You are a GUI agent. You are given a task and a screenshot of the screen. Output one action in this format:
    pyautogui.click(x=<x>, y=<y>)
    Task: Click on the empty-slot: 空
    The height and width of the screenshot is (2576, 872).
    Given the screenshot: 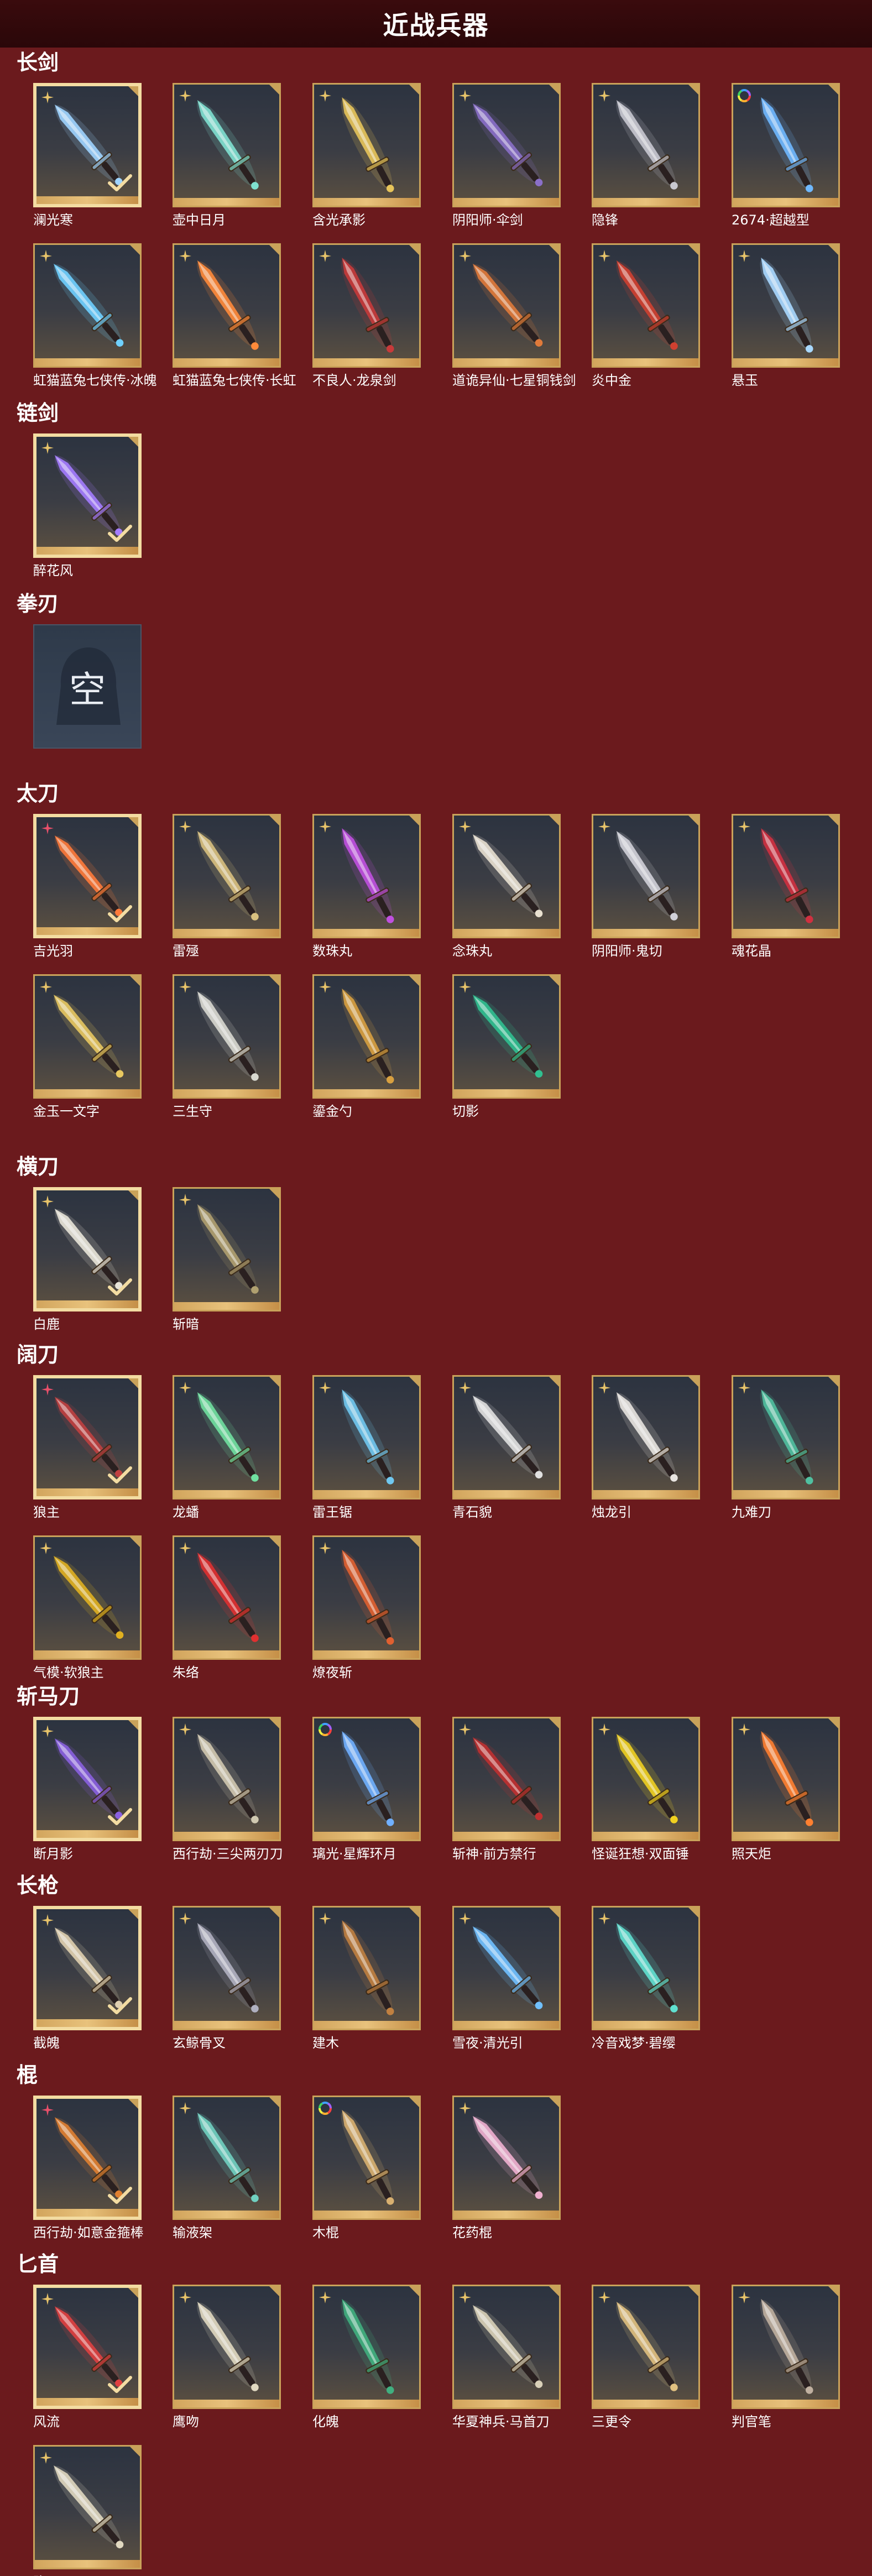 What is the action you would take?
    pyautogui.click(x=87, y=686)
    